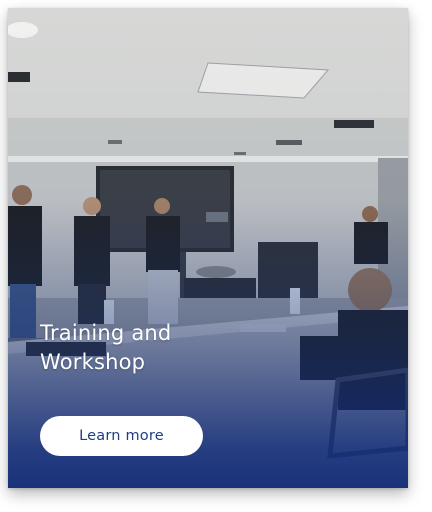  Describe the element at coordinates (121, 436) in the screenshot. I see `learn-more-button: Learn more` at that location.